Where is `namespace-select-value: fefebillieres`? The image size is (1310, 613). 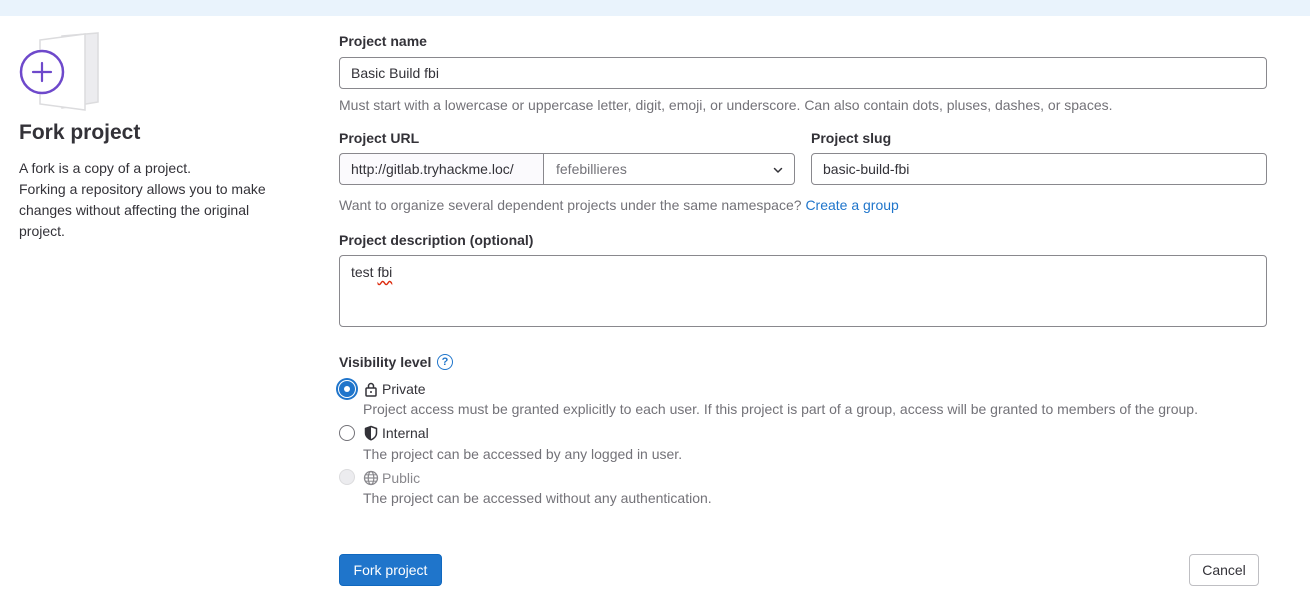
namespace-select-value: fefebillieres is located at coordinates (591, 169).